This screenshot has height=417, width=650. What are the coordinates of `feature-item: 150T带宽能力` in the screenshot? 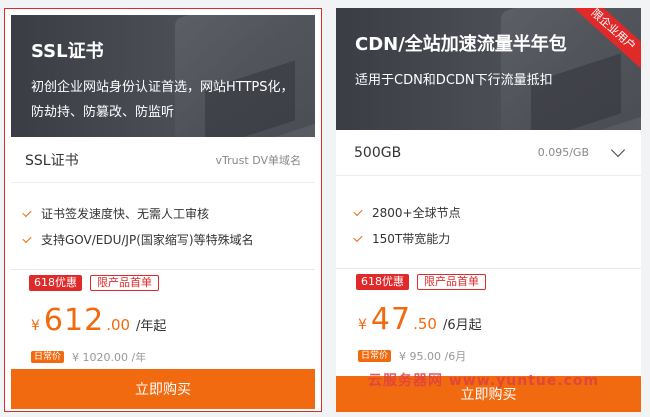 It's located at (407, 239).